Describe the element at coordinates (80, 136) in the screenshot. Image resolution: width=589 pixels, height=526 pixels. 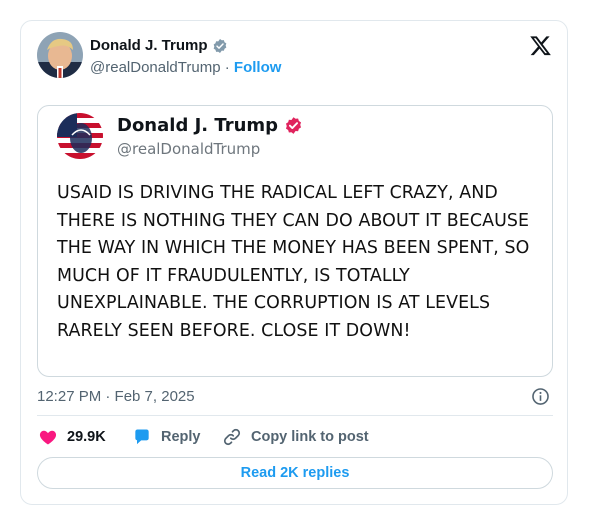
I see `quoted-author-avatar` at that location.